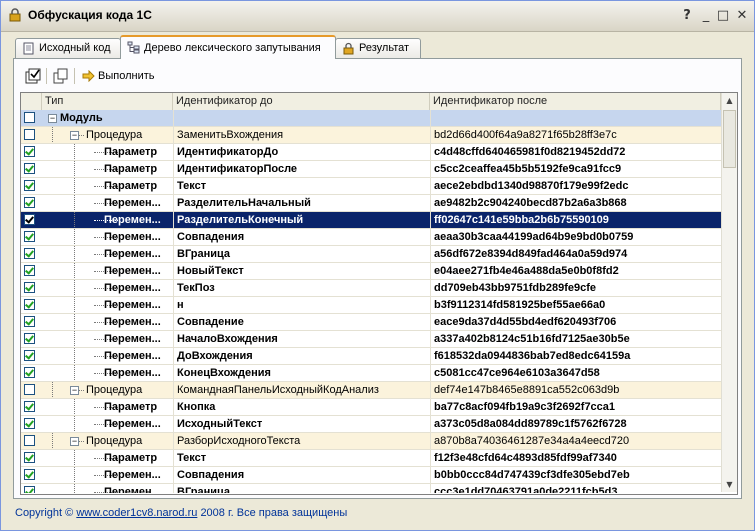 This screenshot has width=755, height=531. I want to click on id-after-cell: b0bb0ccc84d747439cf3dfe305ebd7eb, so click(575, 475).